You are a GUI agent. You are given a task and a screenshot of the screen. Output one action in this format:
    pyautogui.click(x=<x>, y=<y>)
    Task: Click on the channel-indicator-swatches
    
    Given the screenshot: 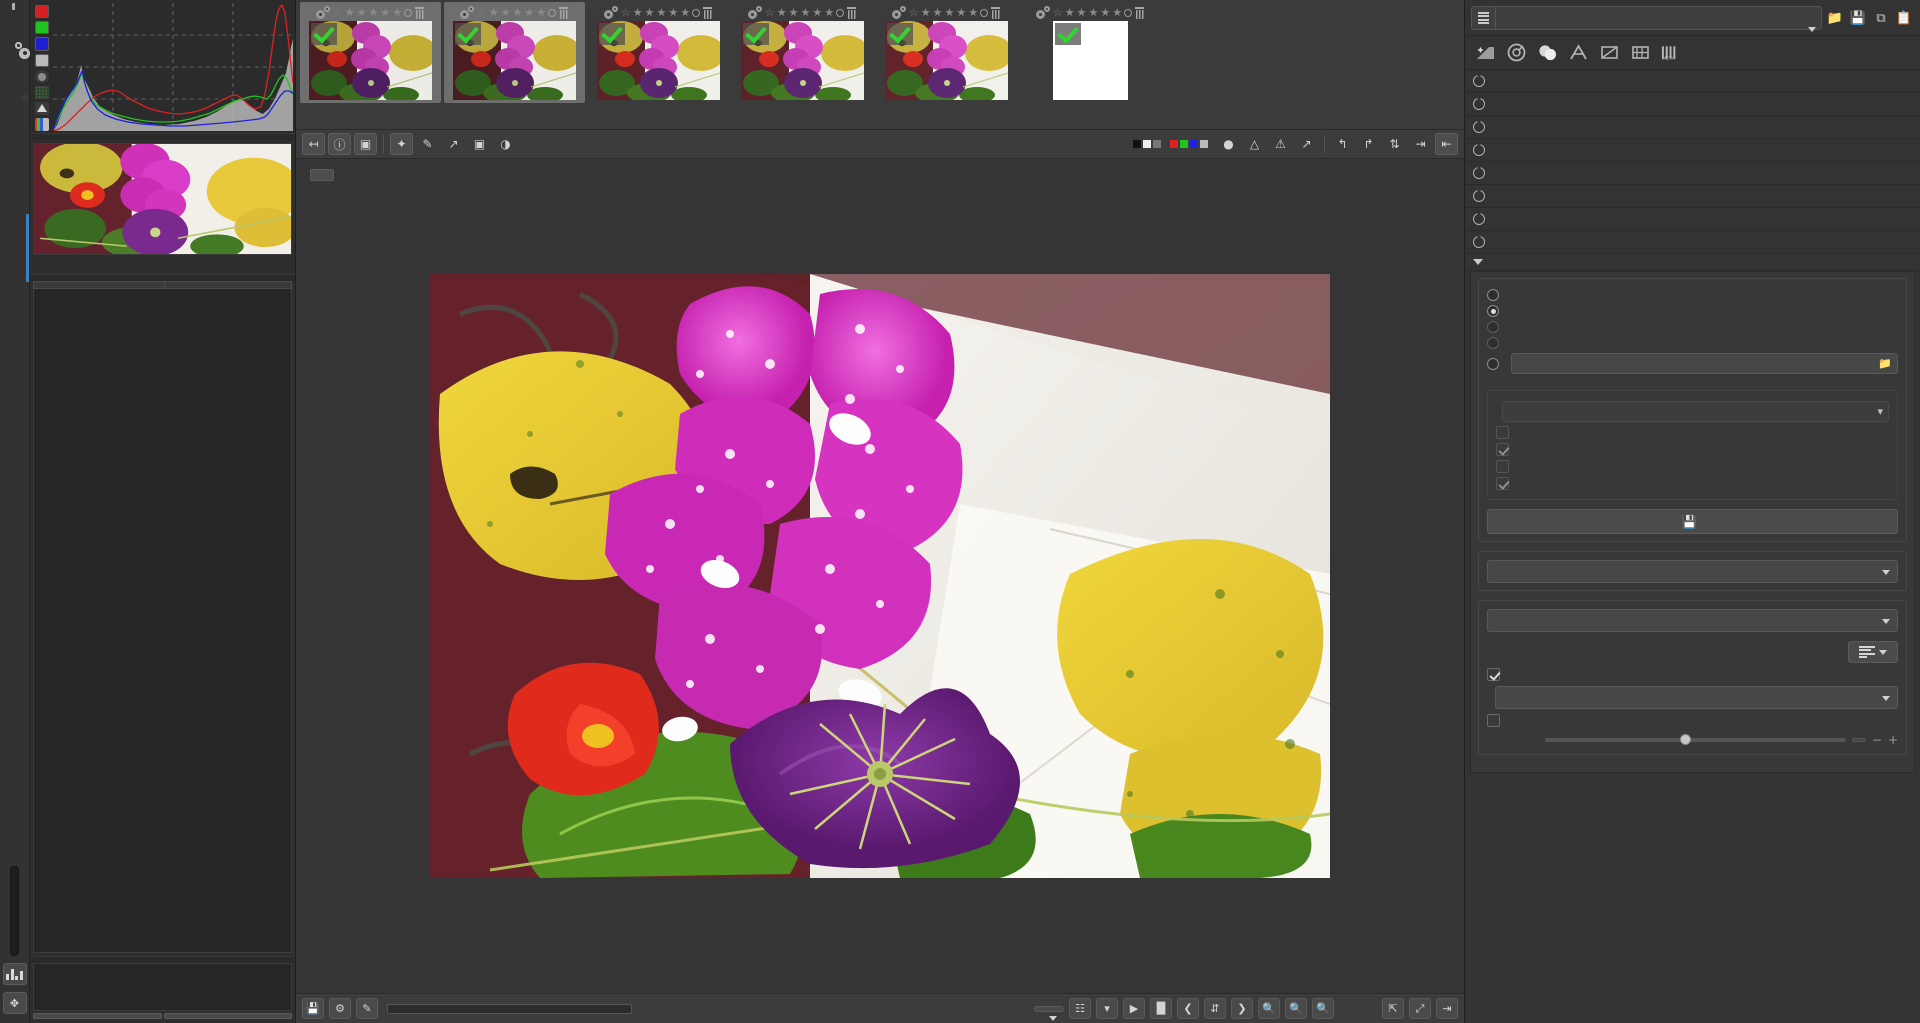 What is the action you would take?
    pyautogui.click(x=1189, y=144)
    